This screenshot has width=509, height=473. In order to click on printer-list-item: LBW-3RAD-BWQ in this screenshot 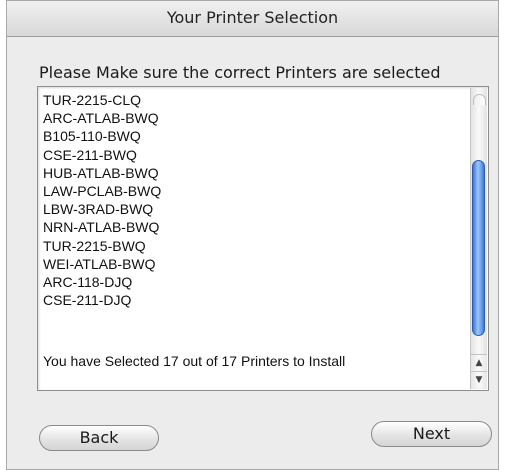, I will do `click(98, 209)`.